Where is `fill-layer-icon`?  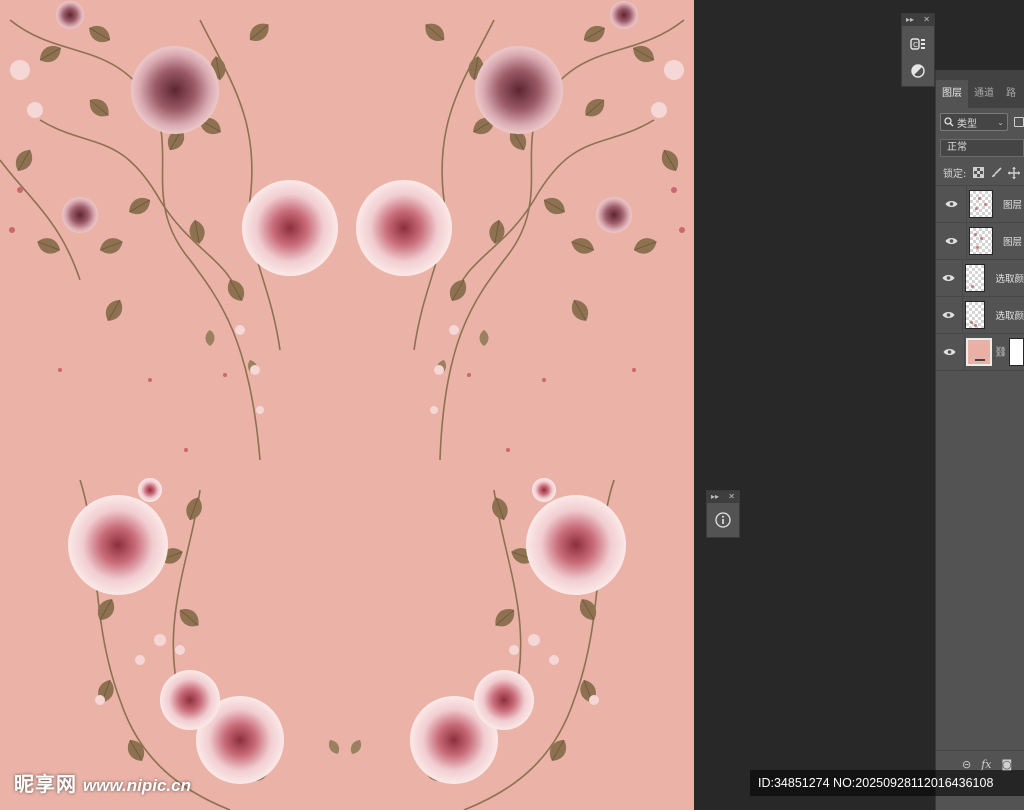 fill-layer-icon is located at coordinates (980, 361).